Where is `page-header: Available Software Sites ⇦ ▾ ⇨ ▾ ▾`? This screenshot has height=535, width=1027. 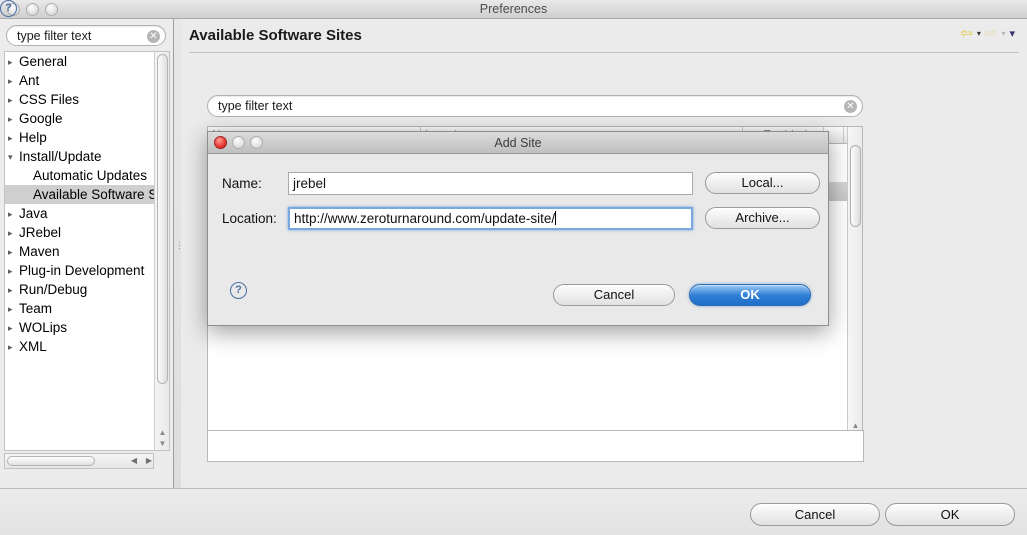
page-header: Available Software Sites ⇦ ▾ ⇨ ▾ ▾ is located at coordinates (604, 40).